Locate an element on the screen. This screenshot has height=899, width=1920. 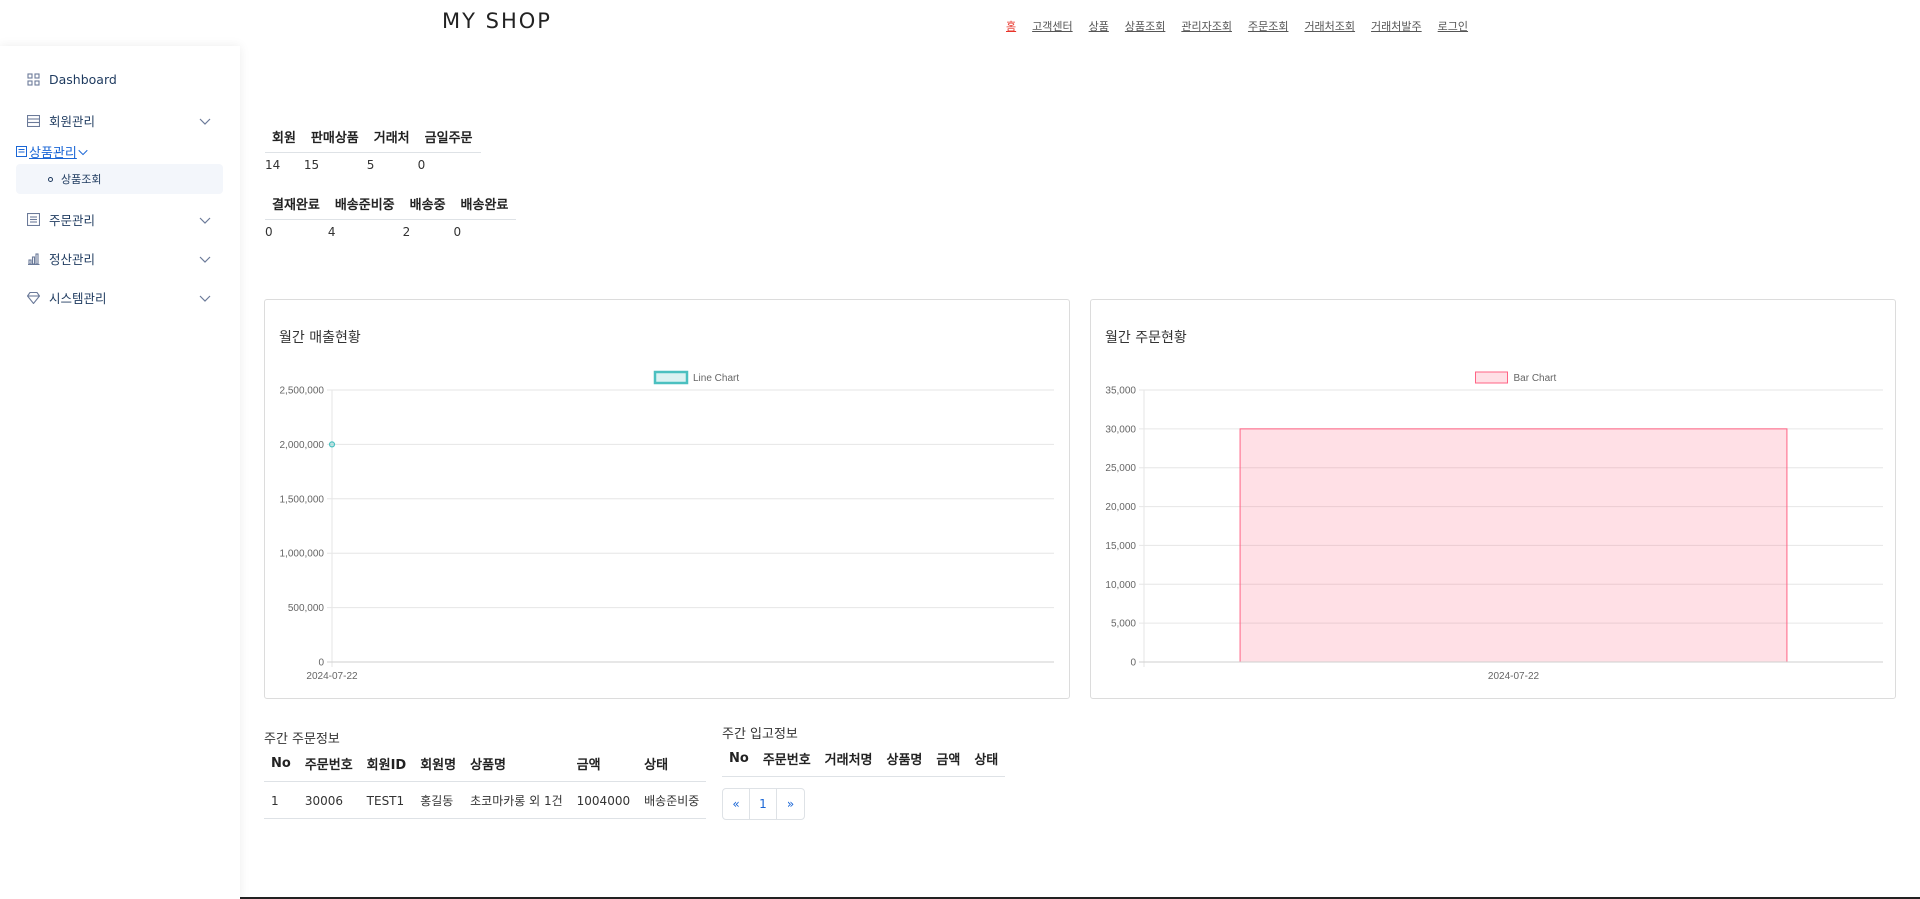
y-tick-label: 500,000 is located at coordinates (306, 608).